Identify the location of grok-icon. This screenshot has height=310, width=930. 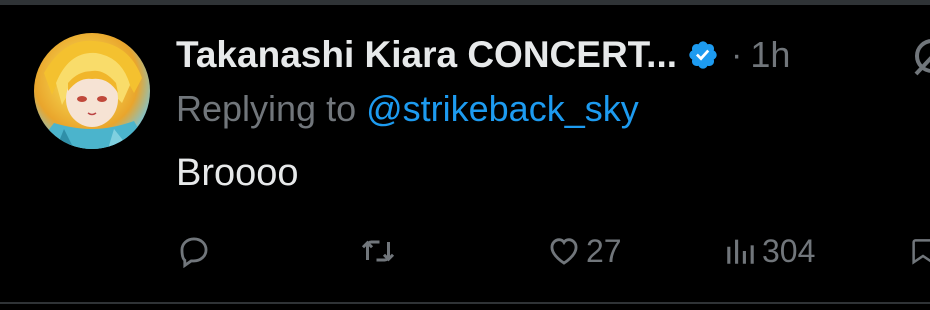
(921, 56).